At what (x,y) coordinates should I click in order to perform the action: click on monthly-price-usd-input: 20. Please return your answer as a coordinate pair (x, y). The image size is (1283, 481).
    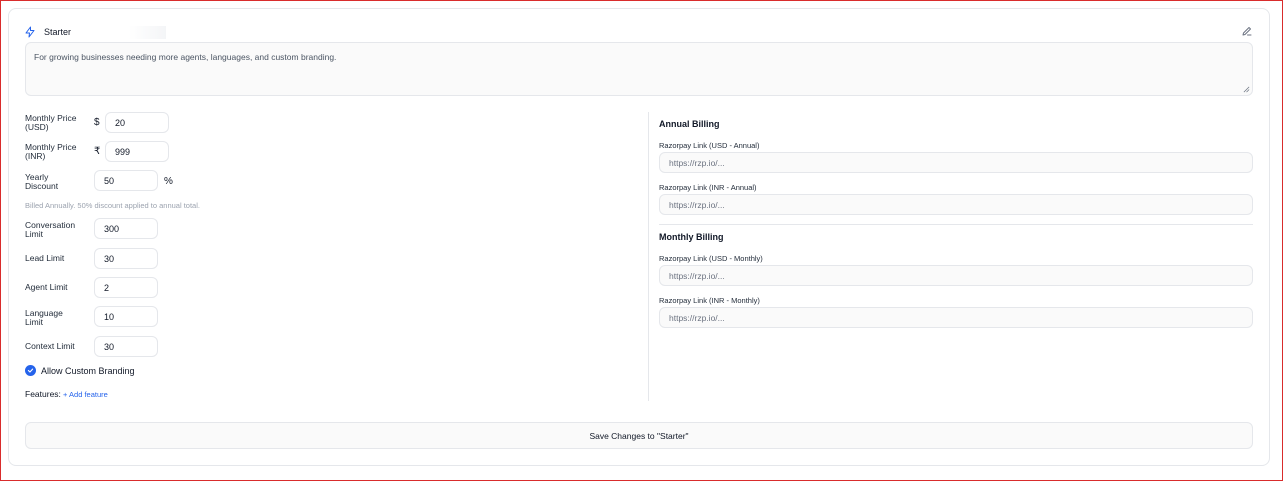
    Looking at the image, I should click on (137, 122).